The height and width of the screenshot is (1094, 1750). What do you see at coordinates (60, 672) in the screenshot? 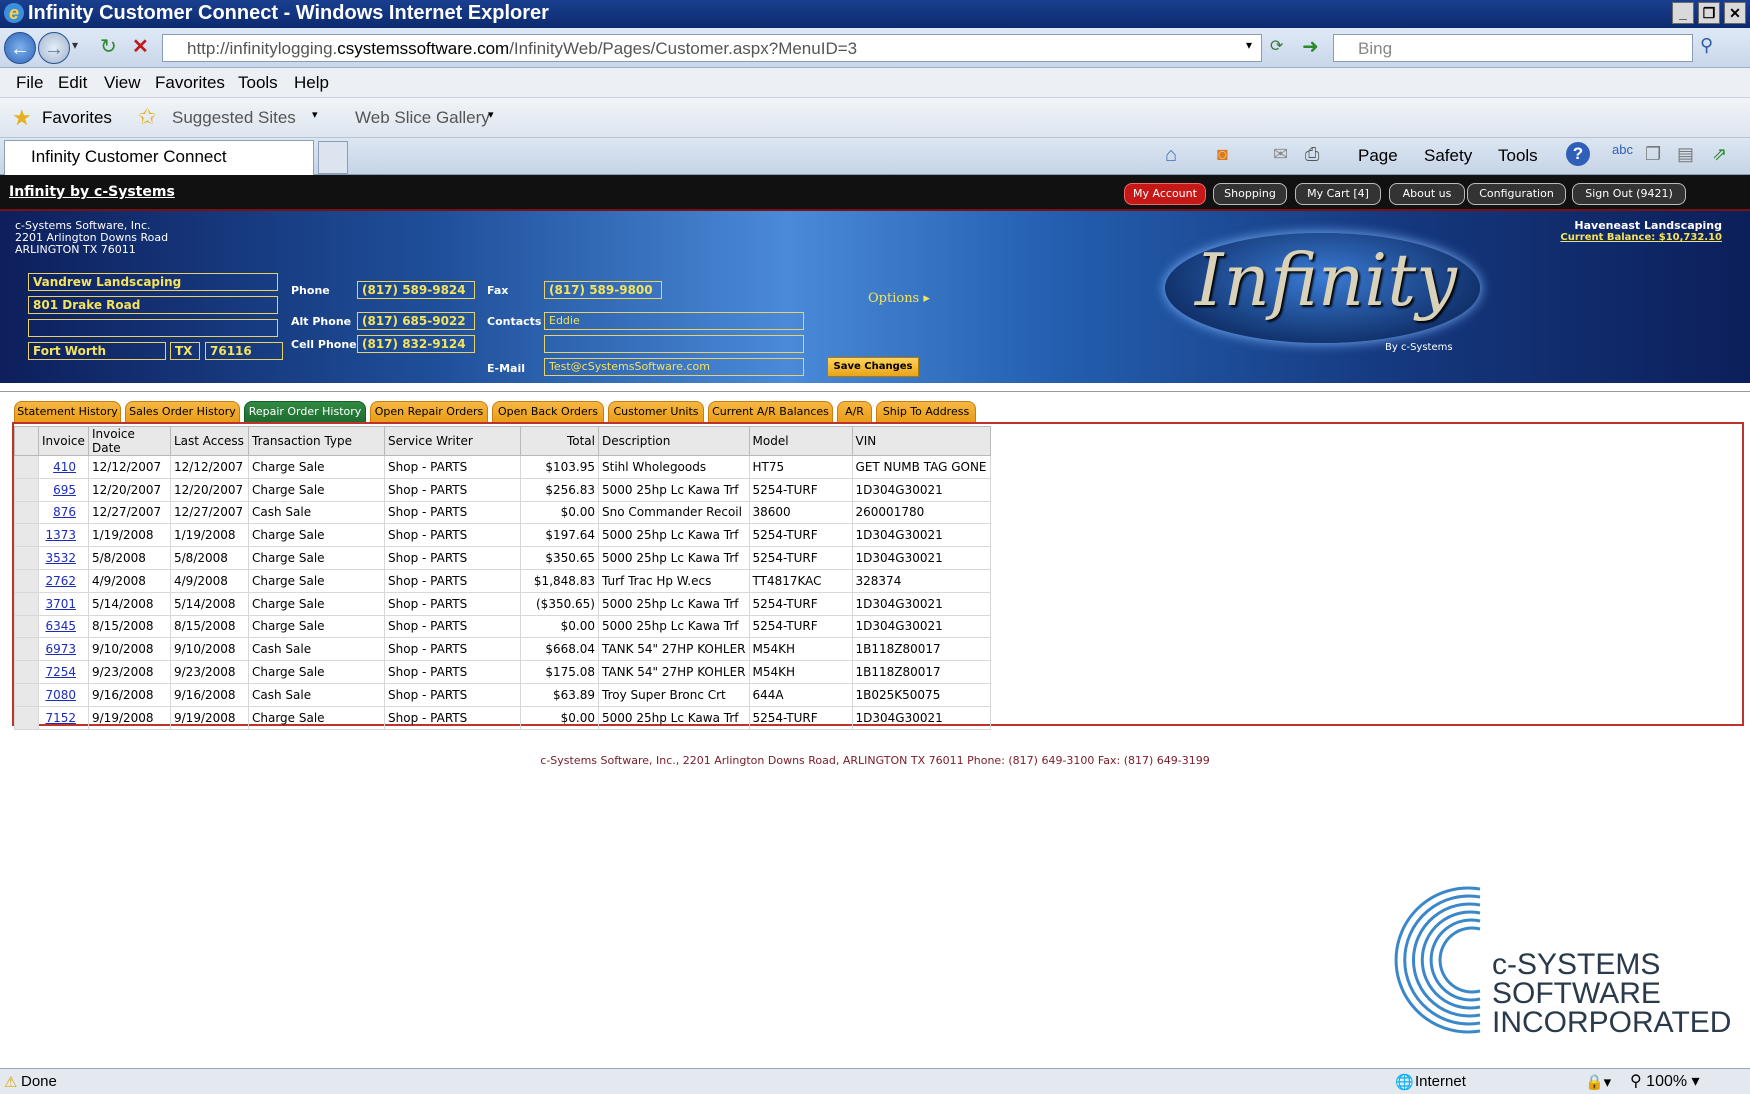
I see `invoice-link: 7254` at bounding box center [60, 672].